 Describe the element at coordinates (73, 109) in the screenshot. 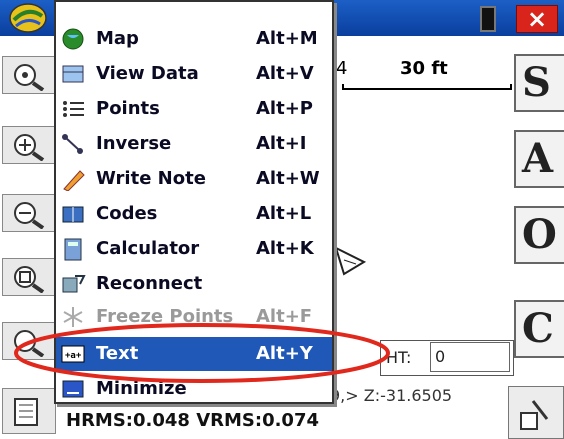

I see `points-list-icon` at that location.